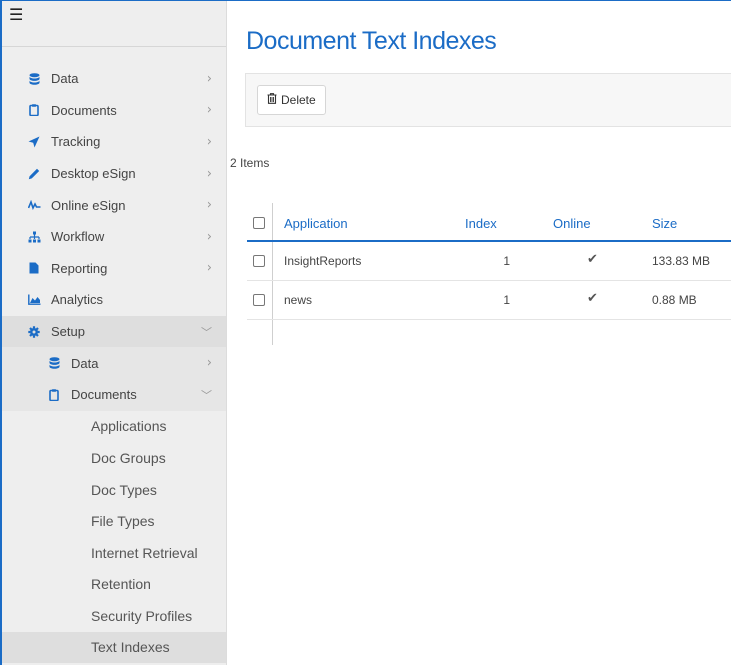 The width and height of the screenshot is (731, 665). Describe the element at coordinates (34, 300) in the screenshot. I see `area-chart-icon` at that location.